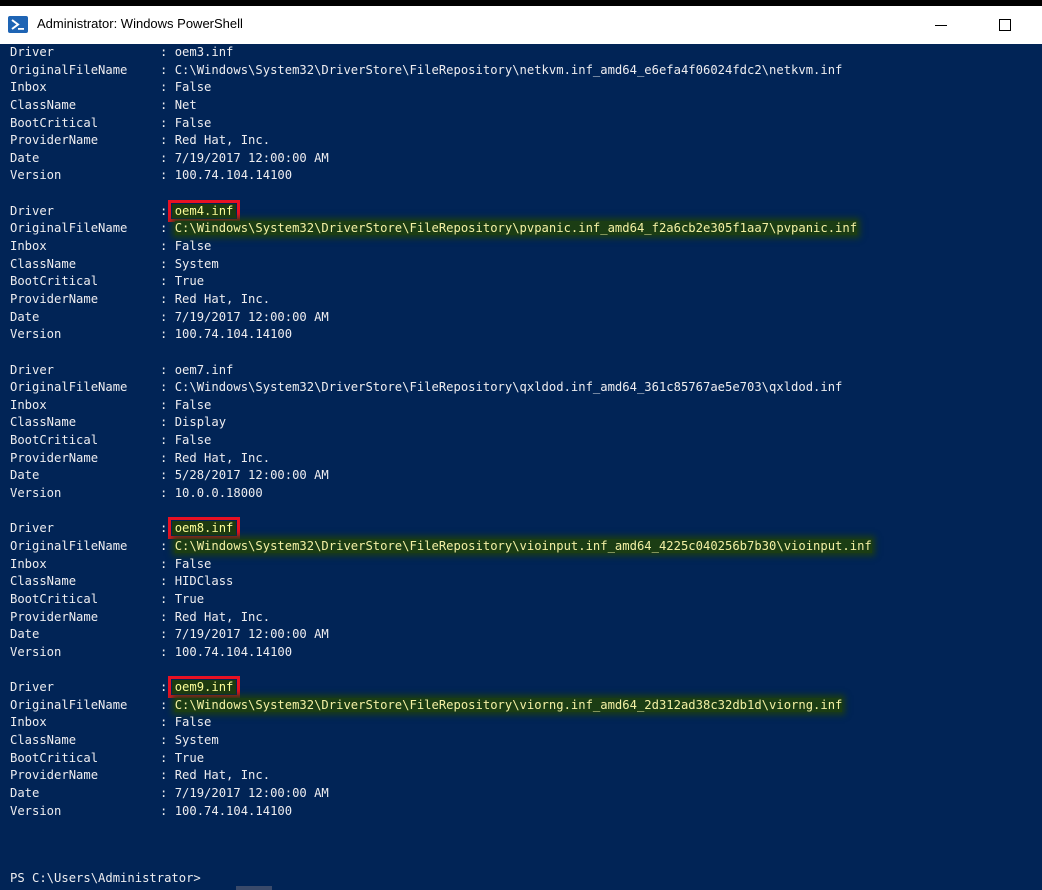  I want to click on window-title: Administrator: Windows PowerShell, so click(140, 23).